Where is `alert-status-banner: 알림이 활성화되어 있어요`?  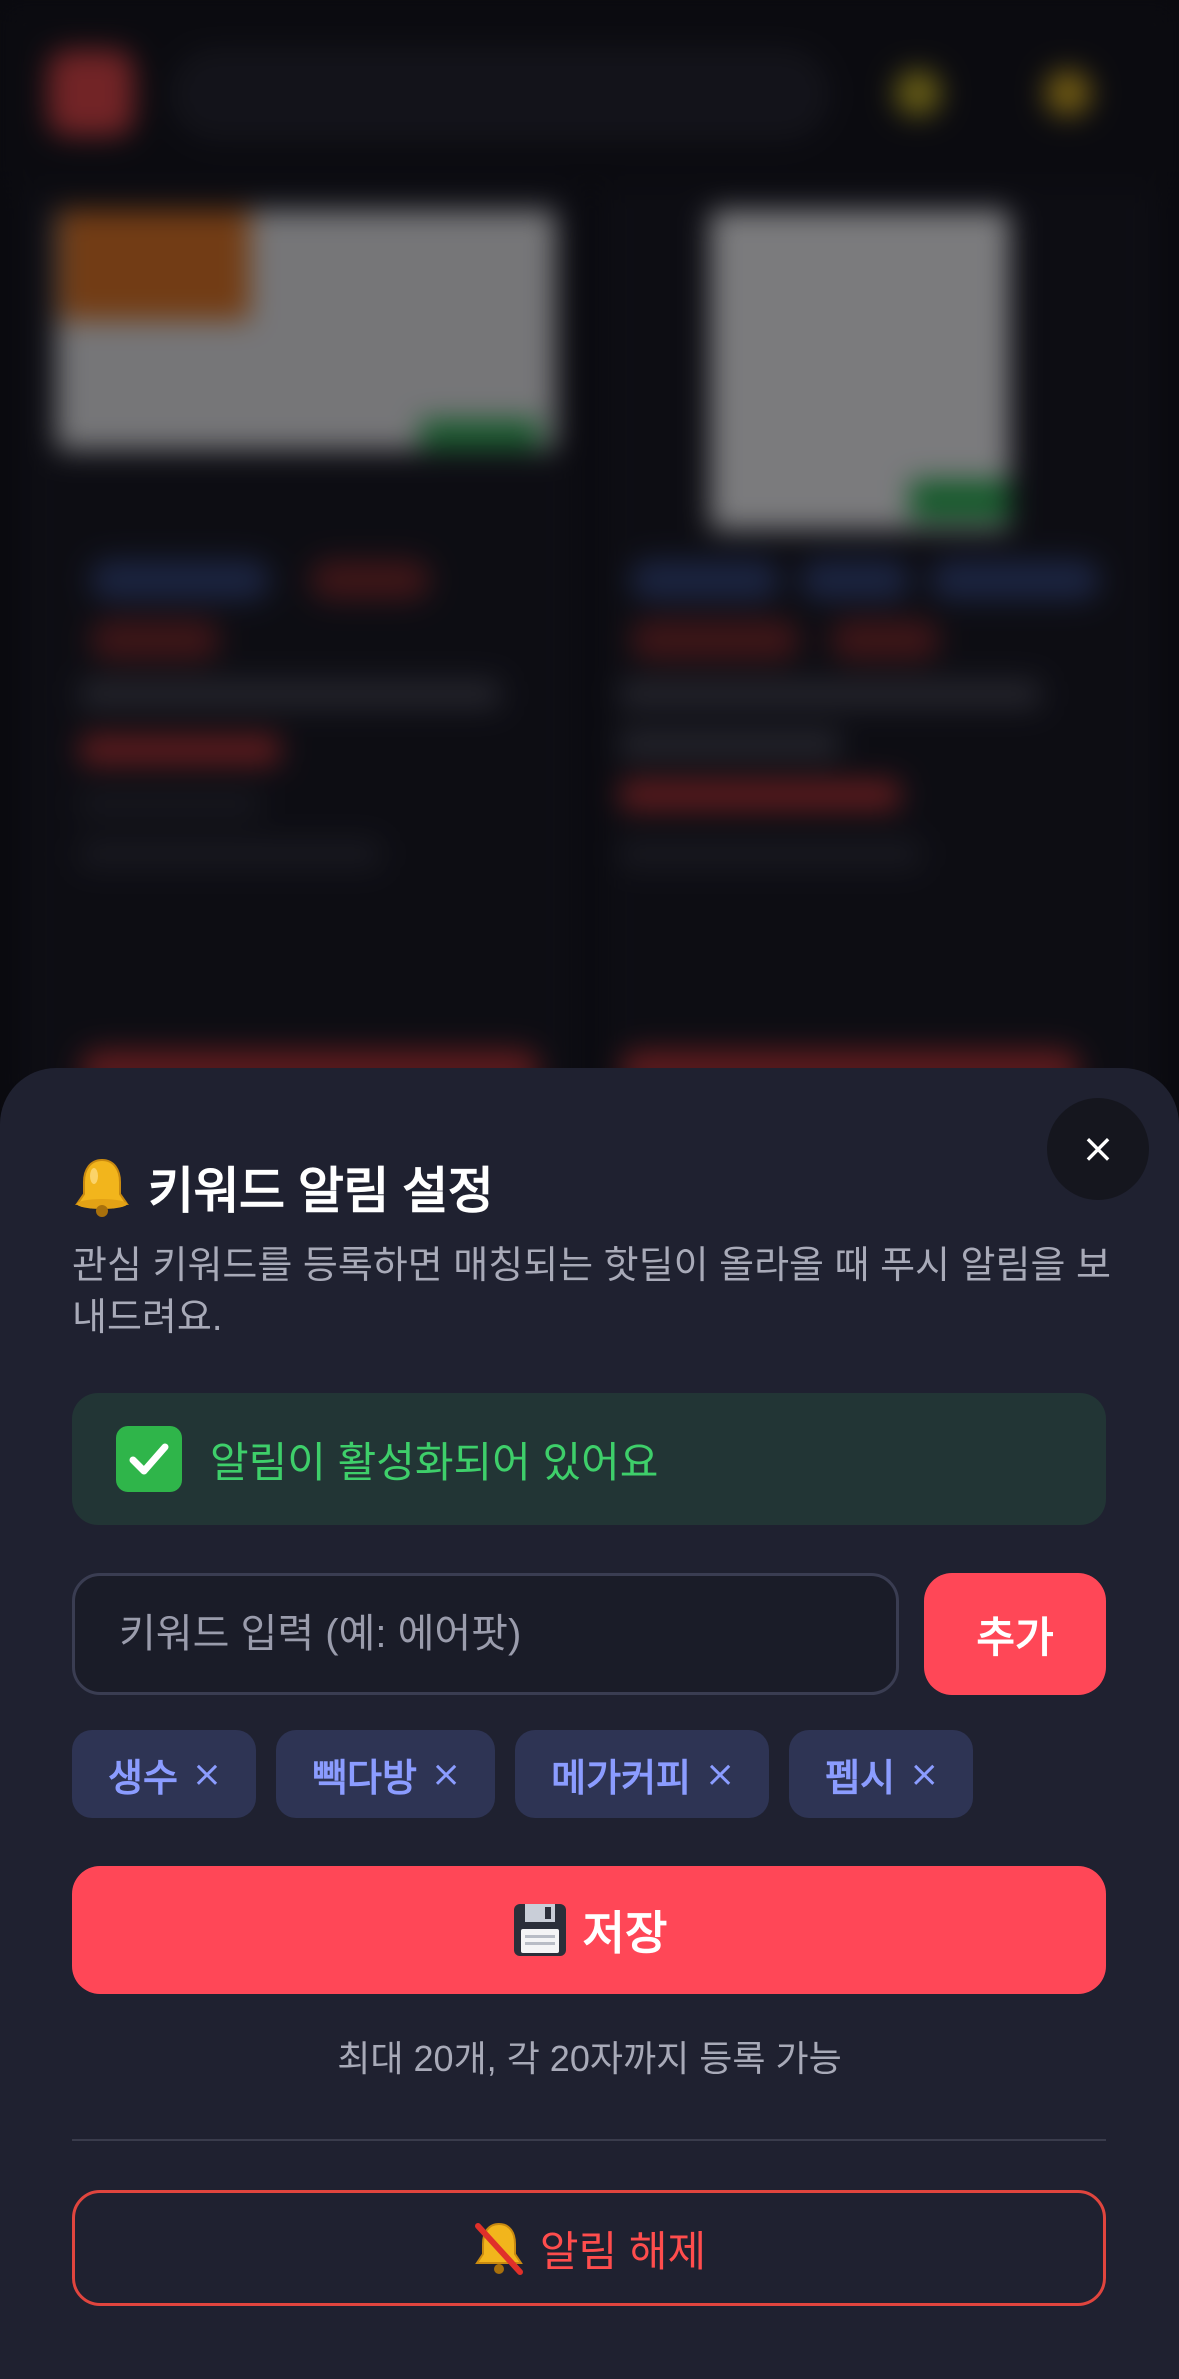
alert-status-banner: 알림이 활성화되어 있어요 is located at coordinates (589, 1459).